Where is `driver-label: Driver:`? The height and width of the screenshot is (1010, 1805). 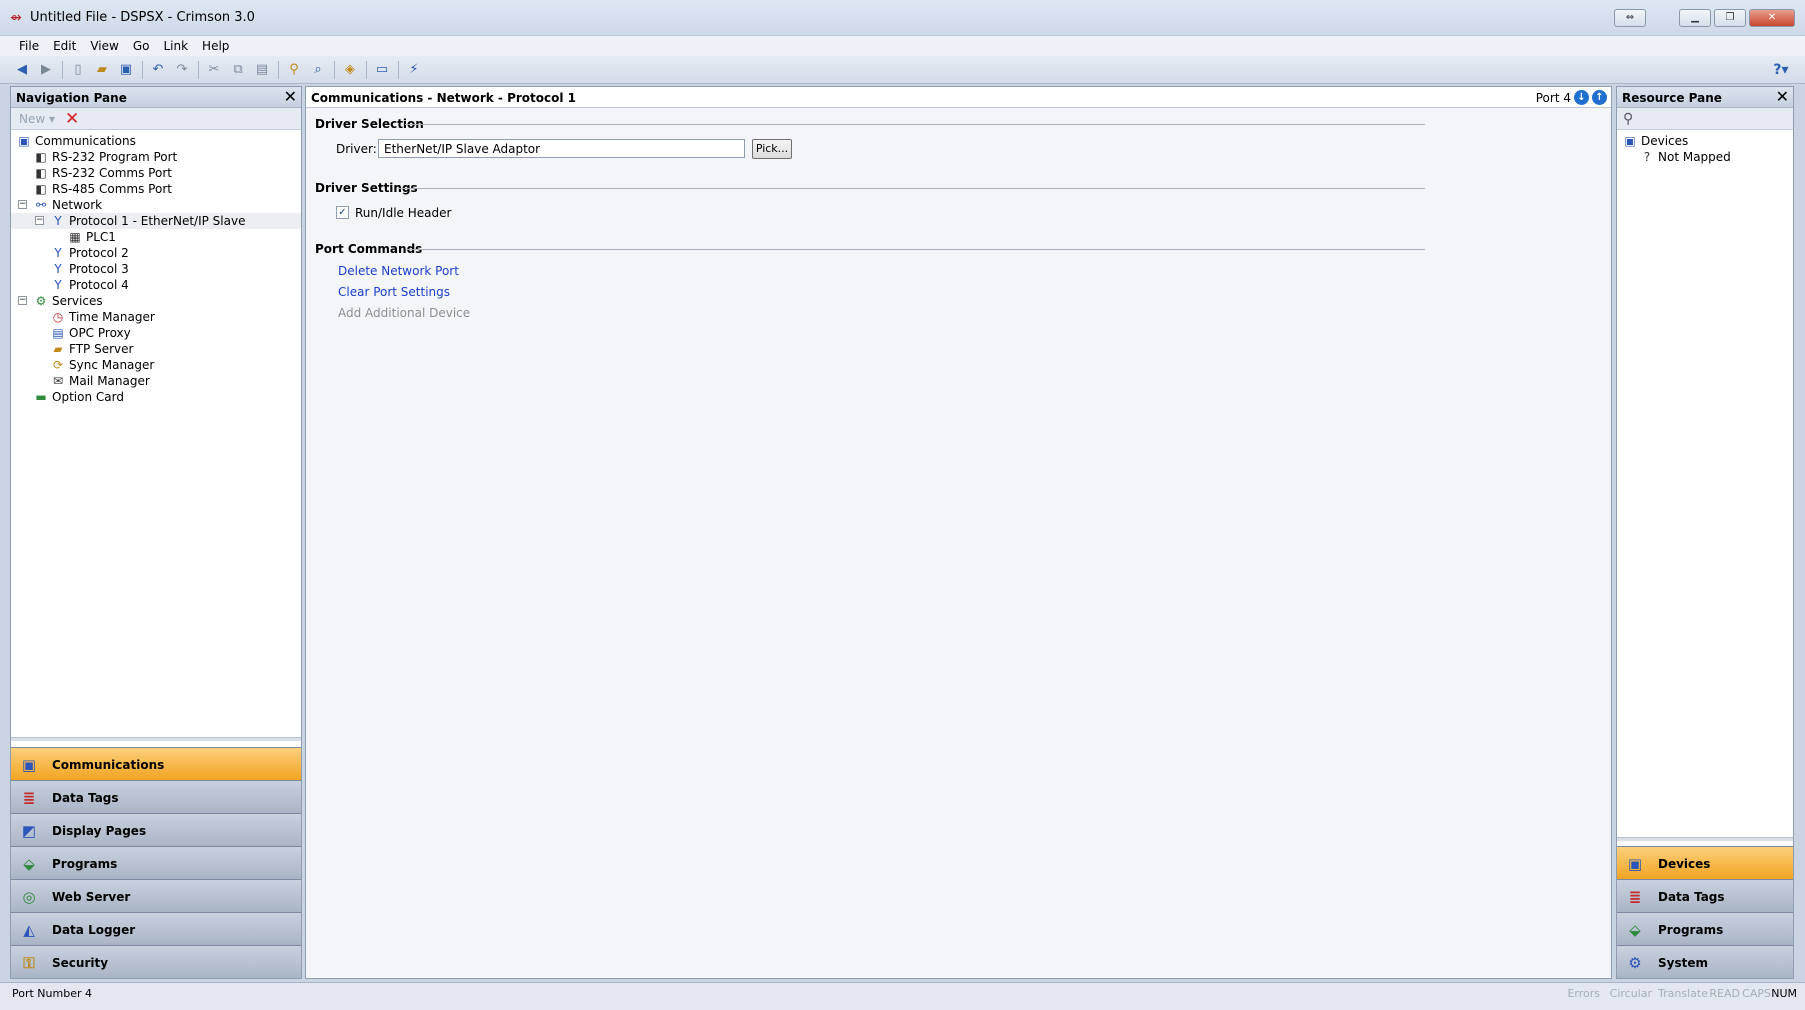
driver-label: Driver: is located at coordinates (356, 149).